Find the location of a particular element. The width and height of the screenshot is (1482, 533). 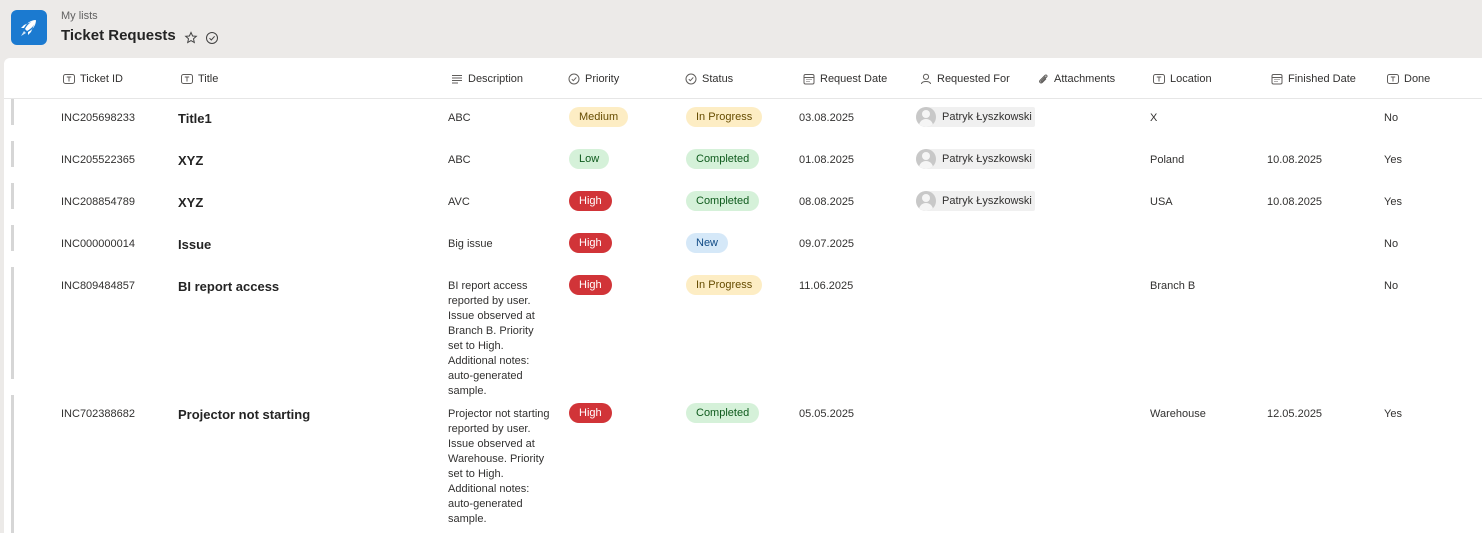

list-header: My lists Ticket Requests is located at coordinates (741, 29).